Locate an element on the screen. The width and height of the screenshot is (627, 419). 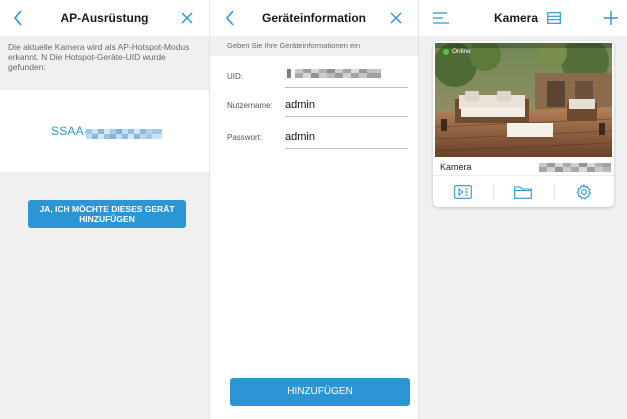
username-label: Nutzername: is located at coordinates (250, 105).